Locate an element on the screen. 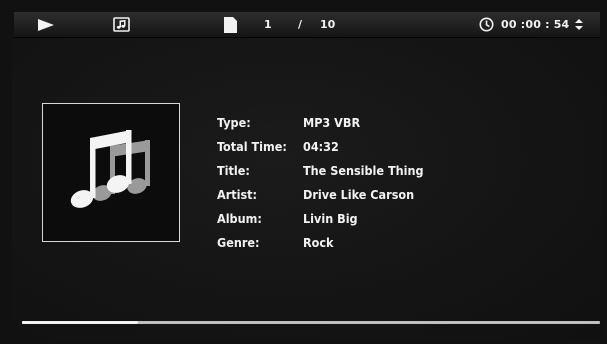  title-label: Title: is located at coordinates (233, 170).